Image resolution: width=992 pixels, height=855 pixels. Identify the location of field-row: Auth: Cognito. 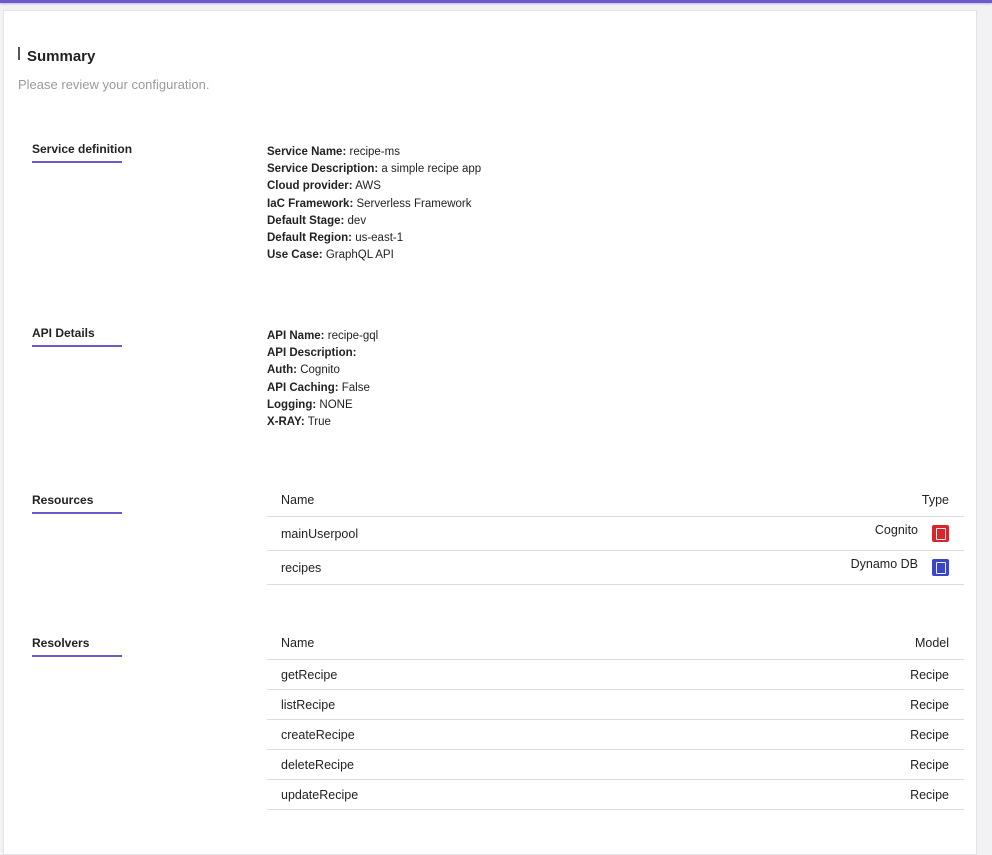
(322, 370).